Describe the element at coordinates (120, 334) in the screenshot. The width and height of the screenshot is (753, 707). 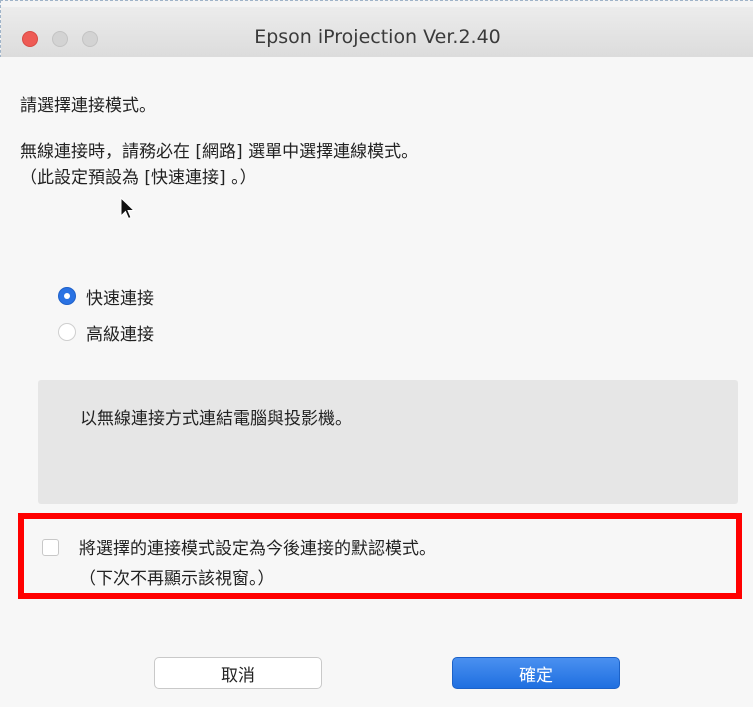
I see `radio-label-advanced: 高級連接` at that location.